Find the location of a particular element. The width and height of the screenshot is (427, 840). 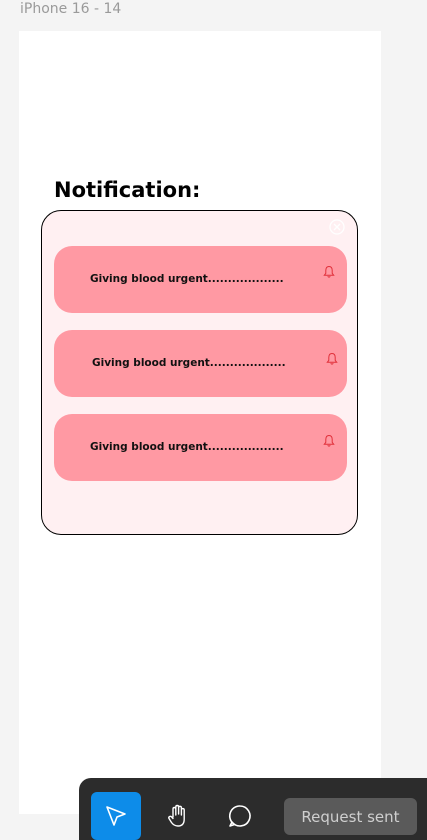

page-title: Notification: is located at coordinates (127, 190).